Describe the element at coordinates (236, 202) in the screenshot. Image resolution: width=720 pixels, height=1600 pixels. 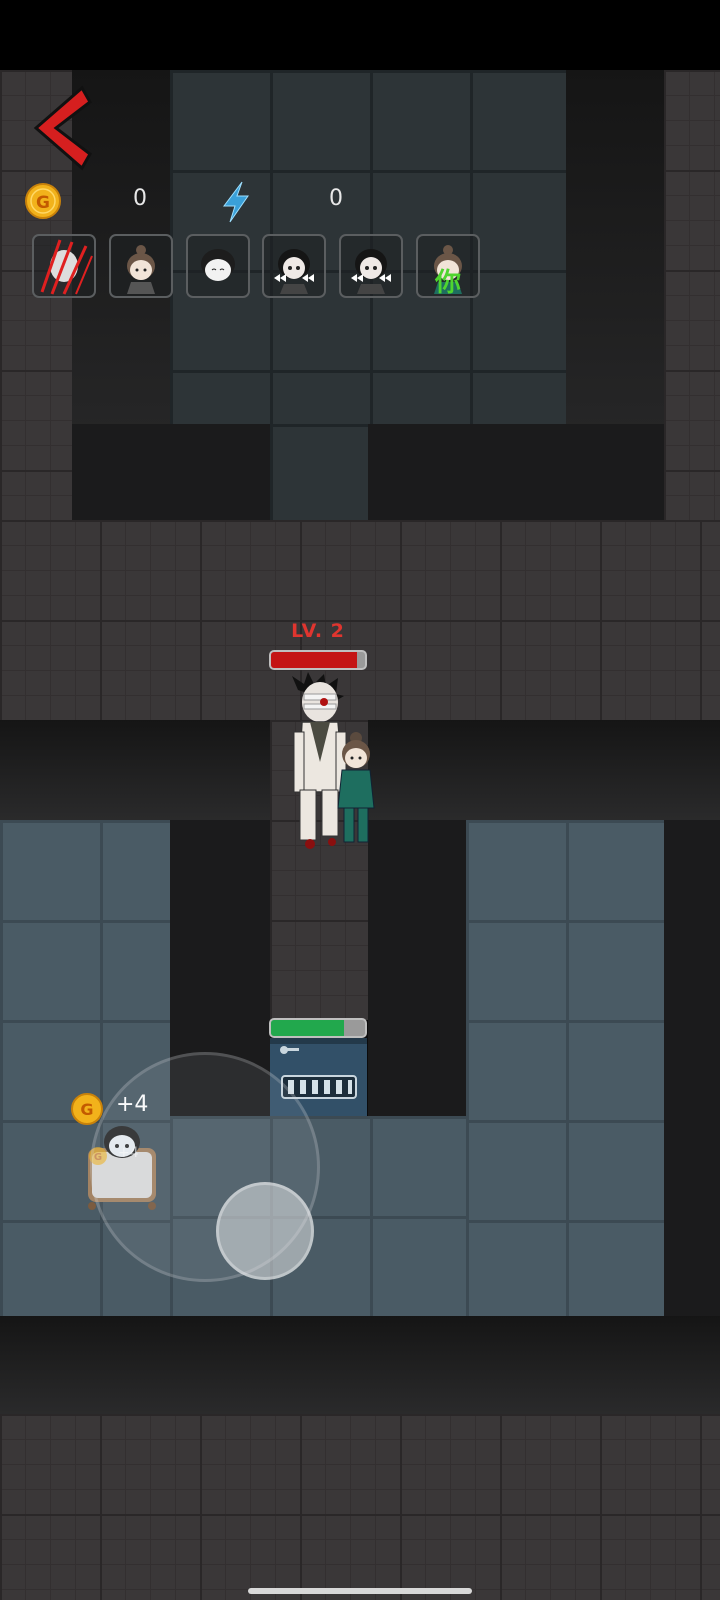
I see `lightning-icon` at that location.